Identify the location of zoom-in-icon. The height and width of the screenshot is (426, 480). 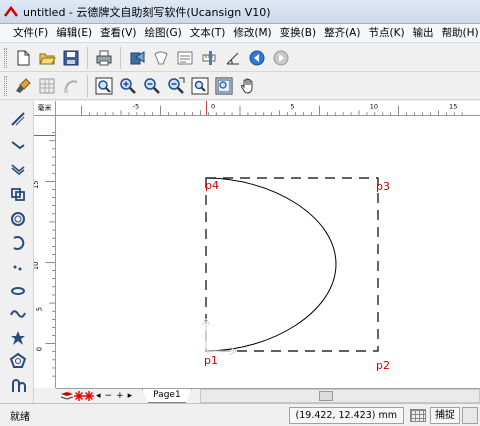
(128, 85).